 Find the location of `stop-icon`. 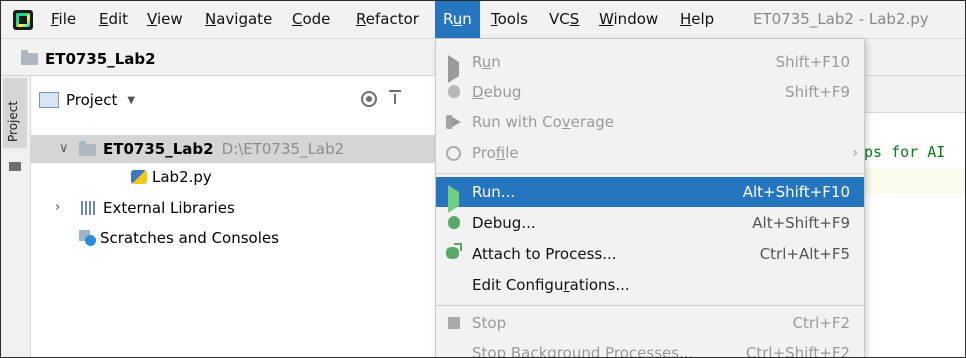

stop-icon is located at coordinates (454, 323).